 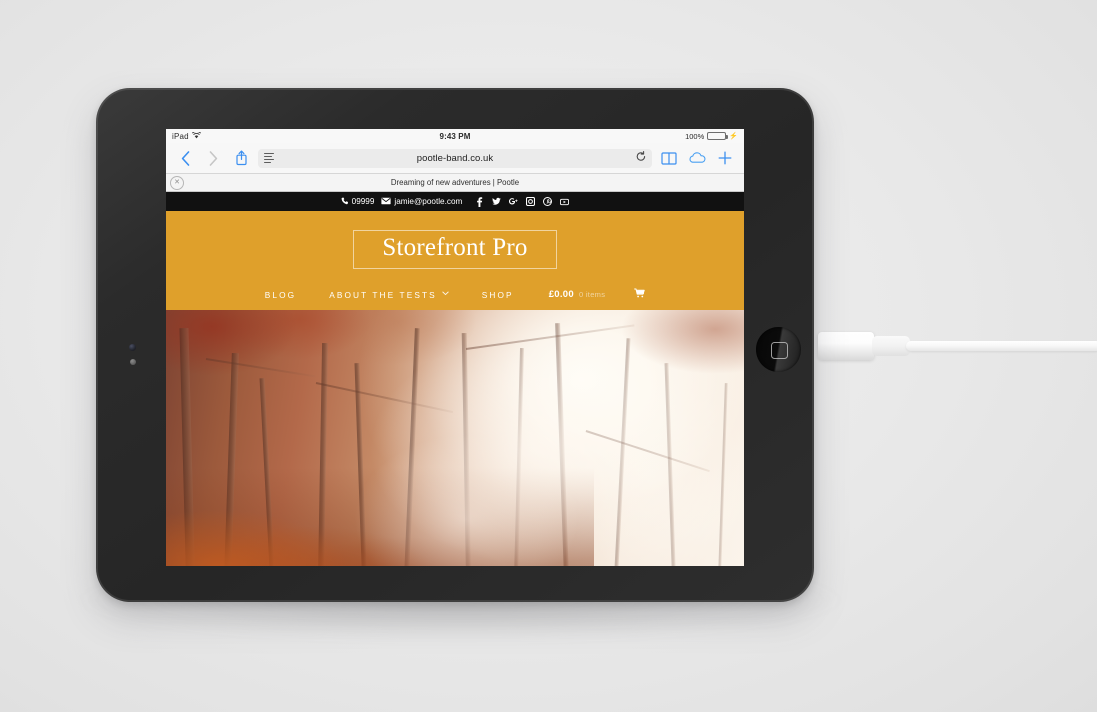 What do you see at coordinates (725, 158) in the screenshot?
I see `new-tab-icon` at bounding box center [725, 158].